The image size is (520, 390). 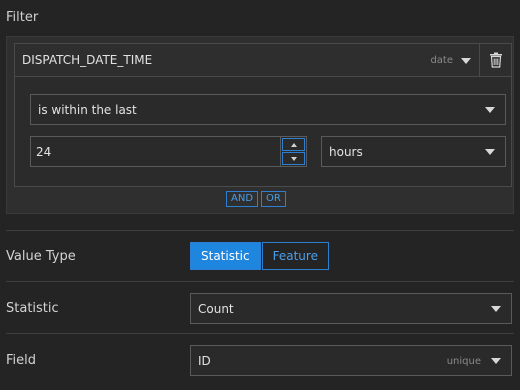 I want to click on and-button: AND, so click(x=242, y=199).